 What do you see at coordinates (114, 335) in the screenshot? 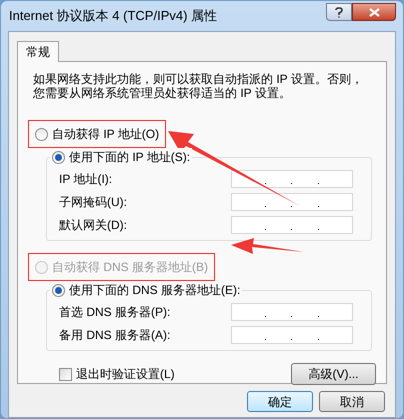
I see `field-label: 备用 DNS 服务器(A):` at bounding box center [114, 335].